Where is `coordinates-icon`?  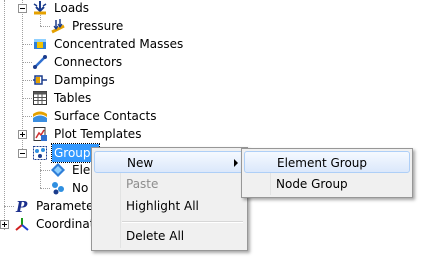 coordinates-icon is located at coordinates (22, 224).